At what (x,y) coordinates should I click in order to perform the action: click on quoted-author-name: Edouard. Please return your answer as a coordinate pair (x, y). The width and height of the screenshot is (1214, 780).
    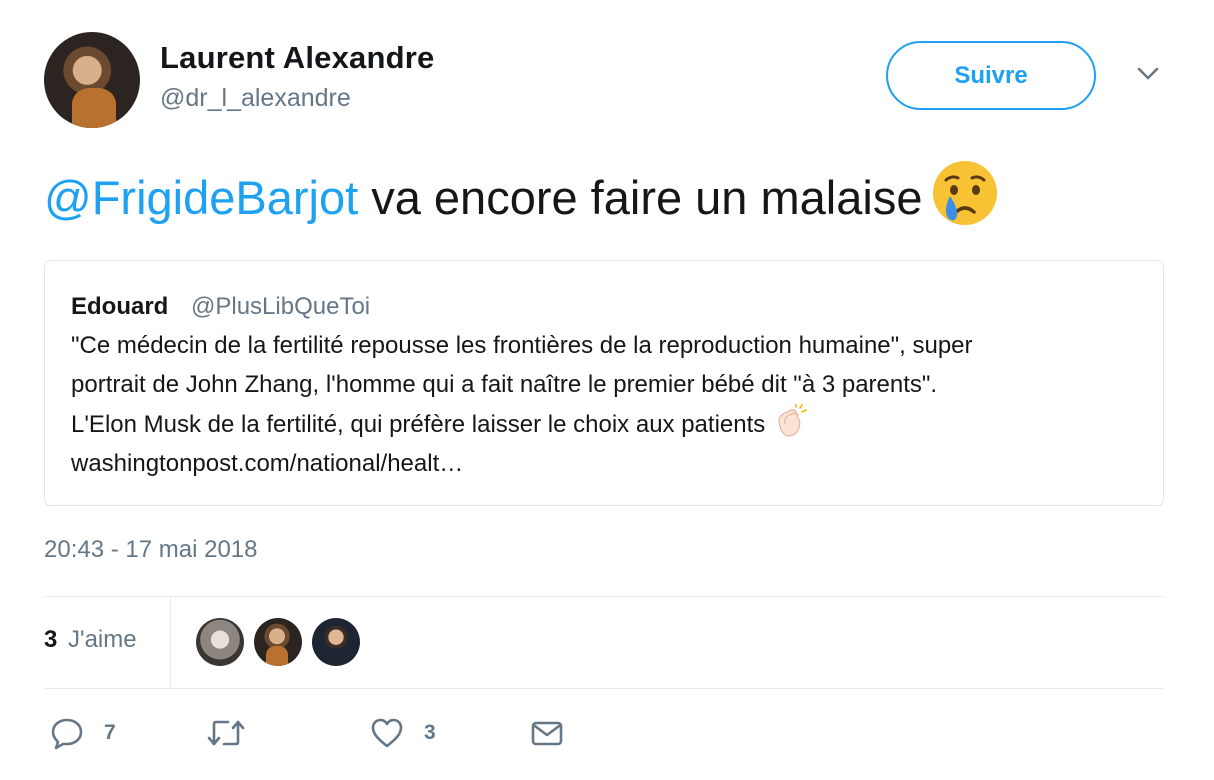
    Looking at the image, I should click on (120, 306).